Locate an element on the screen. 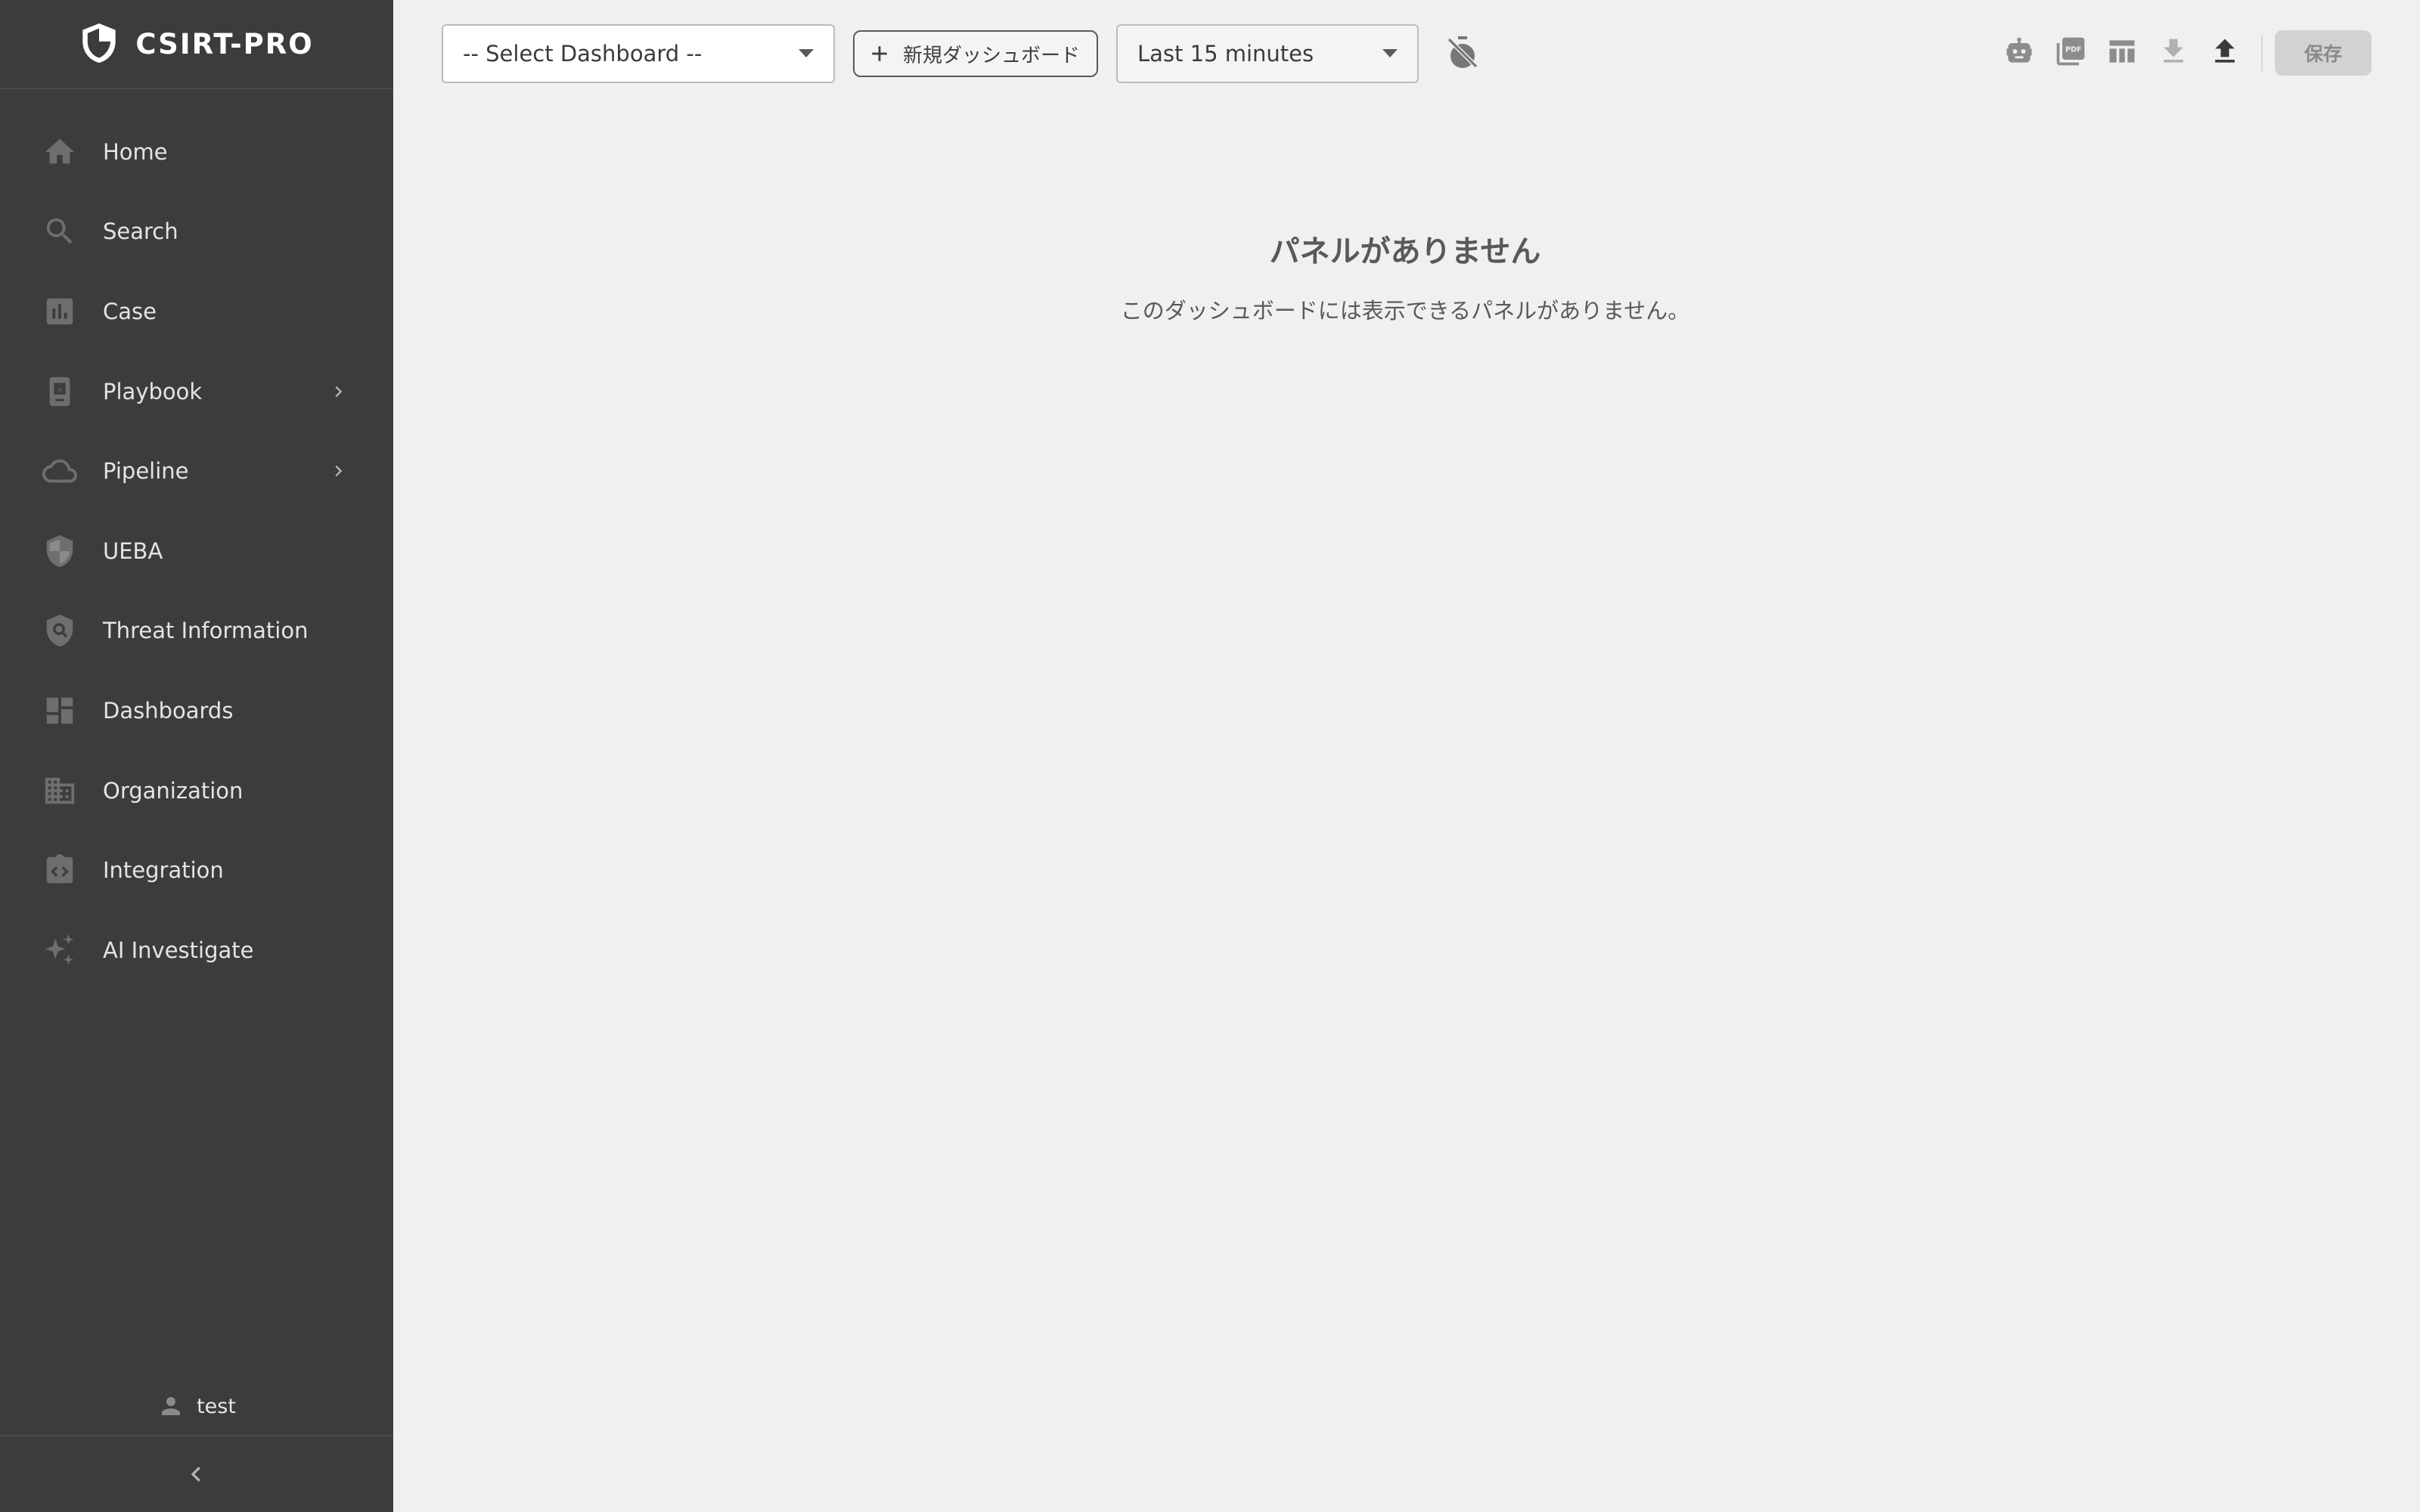 Image resolution: width=2420 pixels, height=1512 pixels. new-dashboard-label: 新規ダッシュボード is located at coordinates (992, 56).